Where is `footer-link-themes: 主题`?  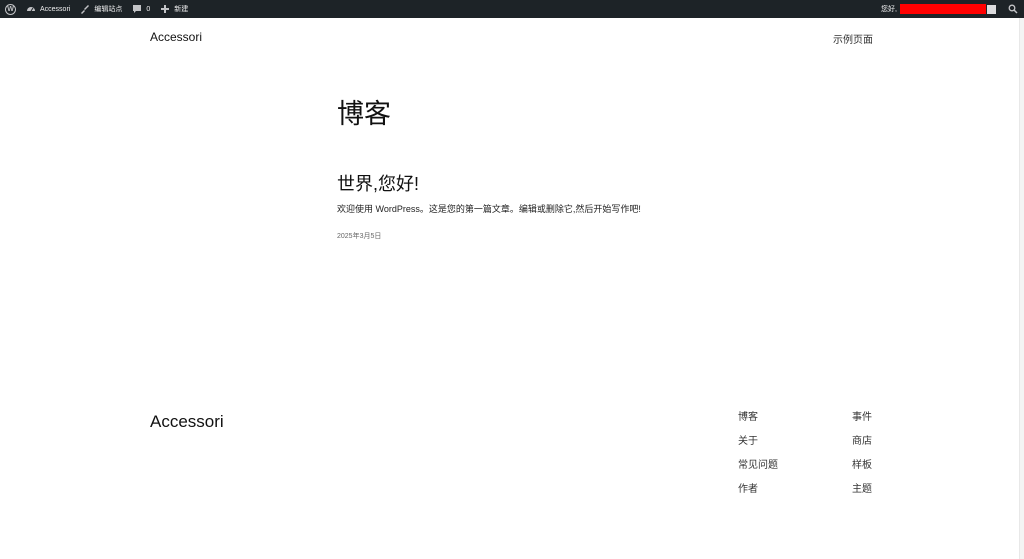
footer-link-themes: 主题 is located at coordinates (887, 496).